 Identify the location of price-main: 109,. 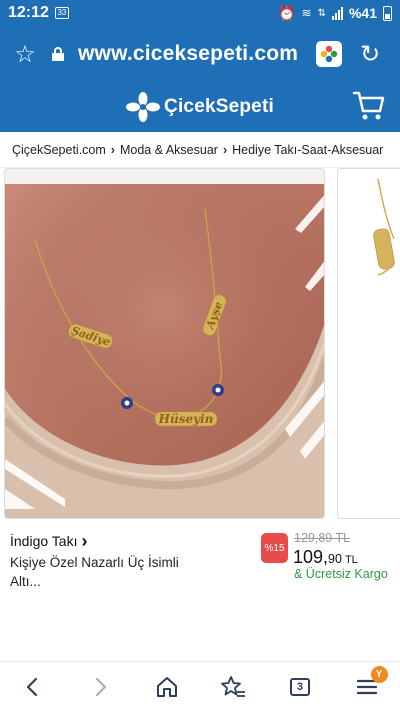
(311, 557).